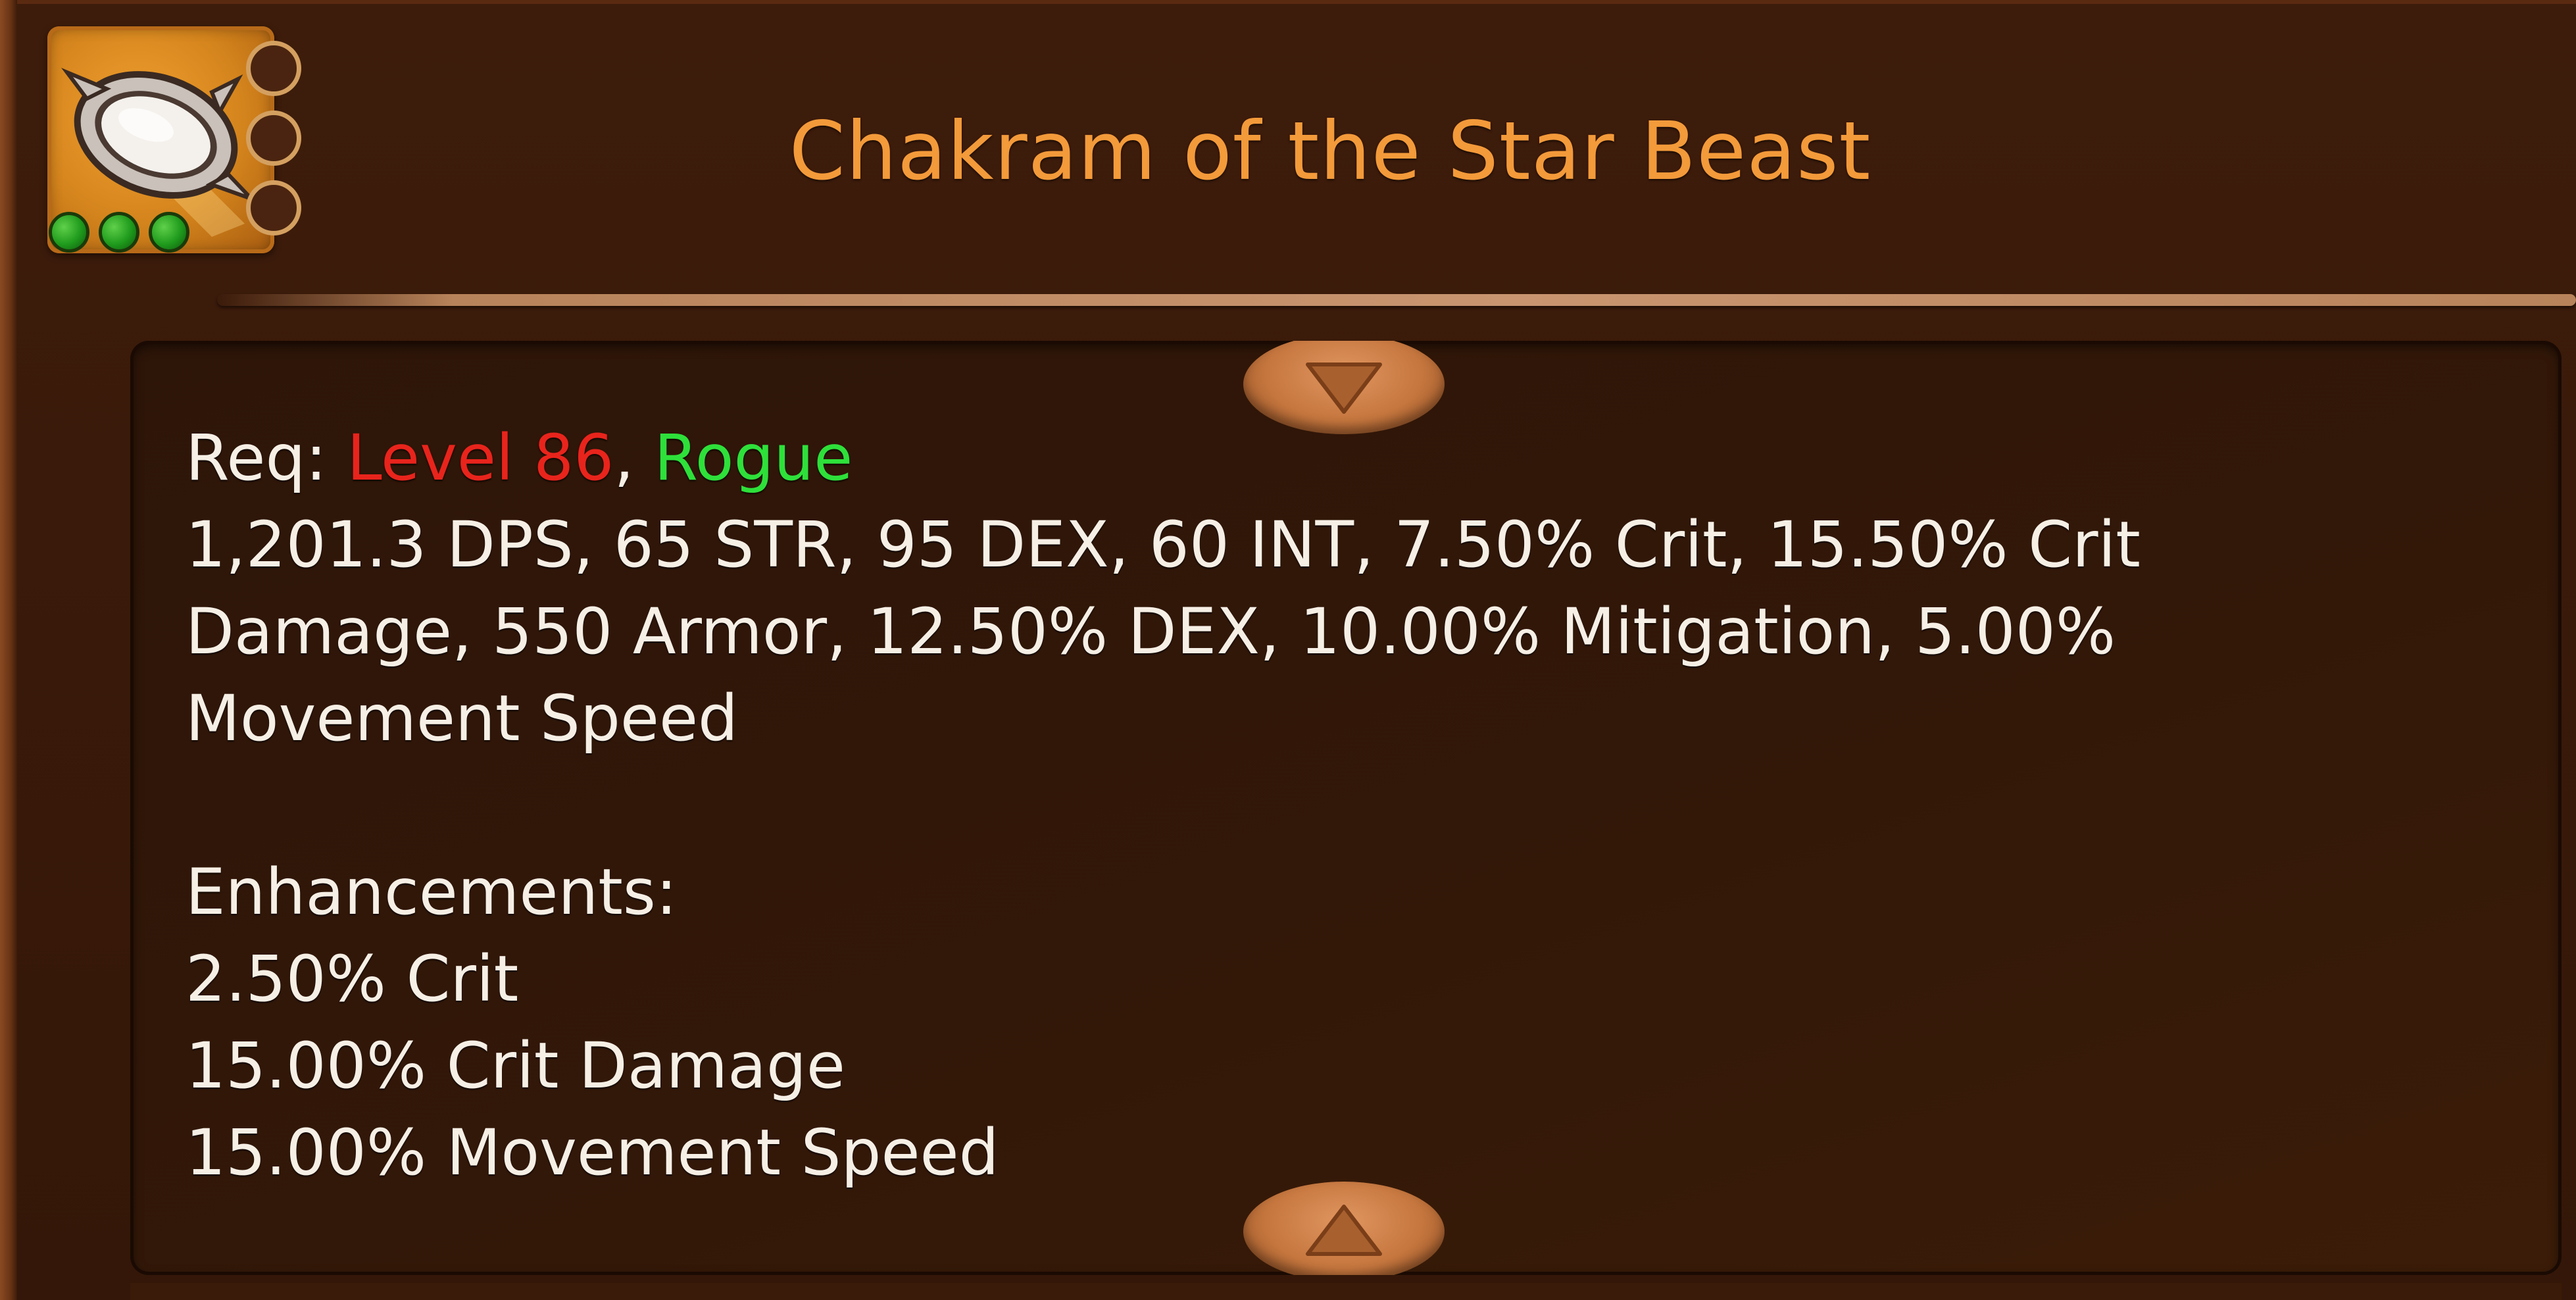  I want to click on panel-left-border, so click(8, 650).